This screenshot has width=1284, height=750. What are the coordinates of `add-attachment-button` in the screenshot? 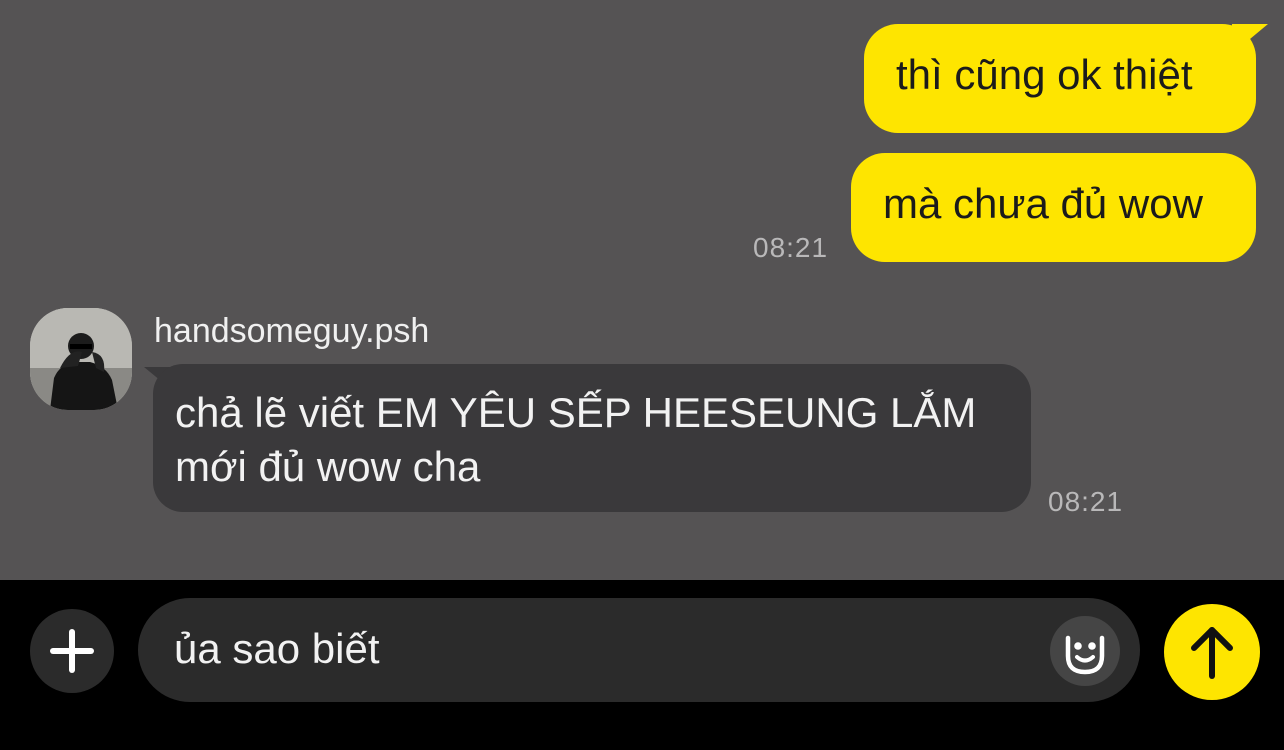 It's located at (72, 651).